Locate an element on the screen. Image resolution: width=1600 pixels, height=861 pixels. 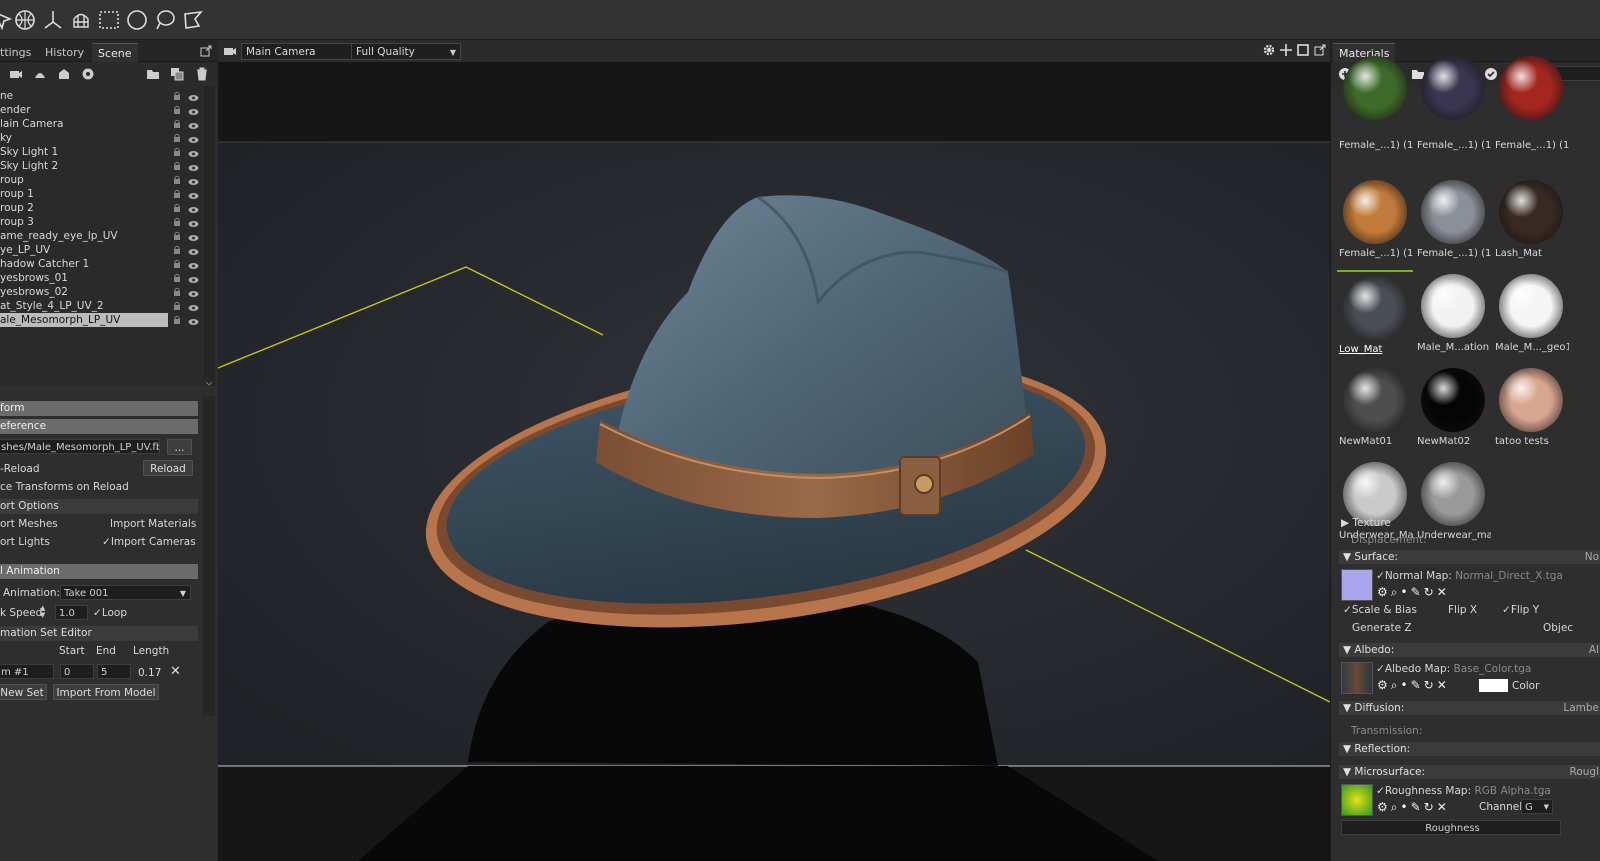
tree-item: Sky Light 1 is located at coordinates (101, 152).